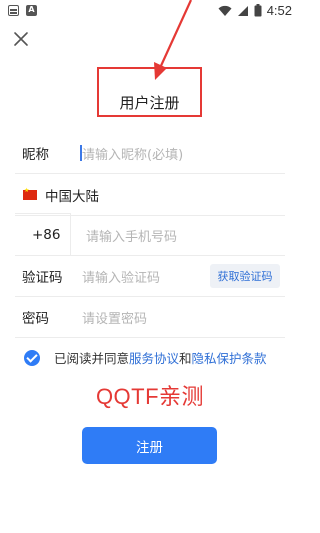 This screenshot has width=320, height=533. I want to click on signal-icon, so click(242, 10).